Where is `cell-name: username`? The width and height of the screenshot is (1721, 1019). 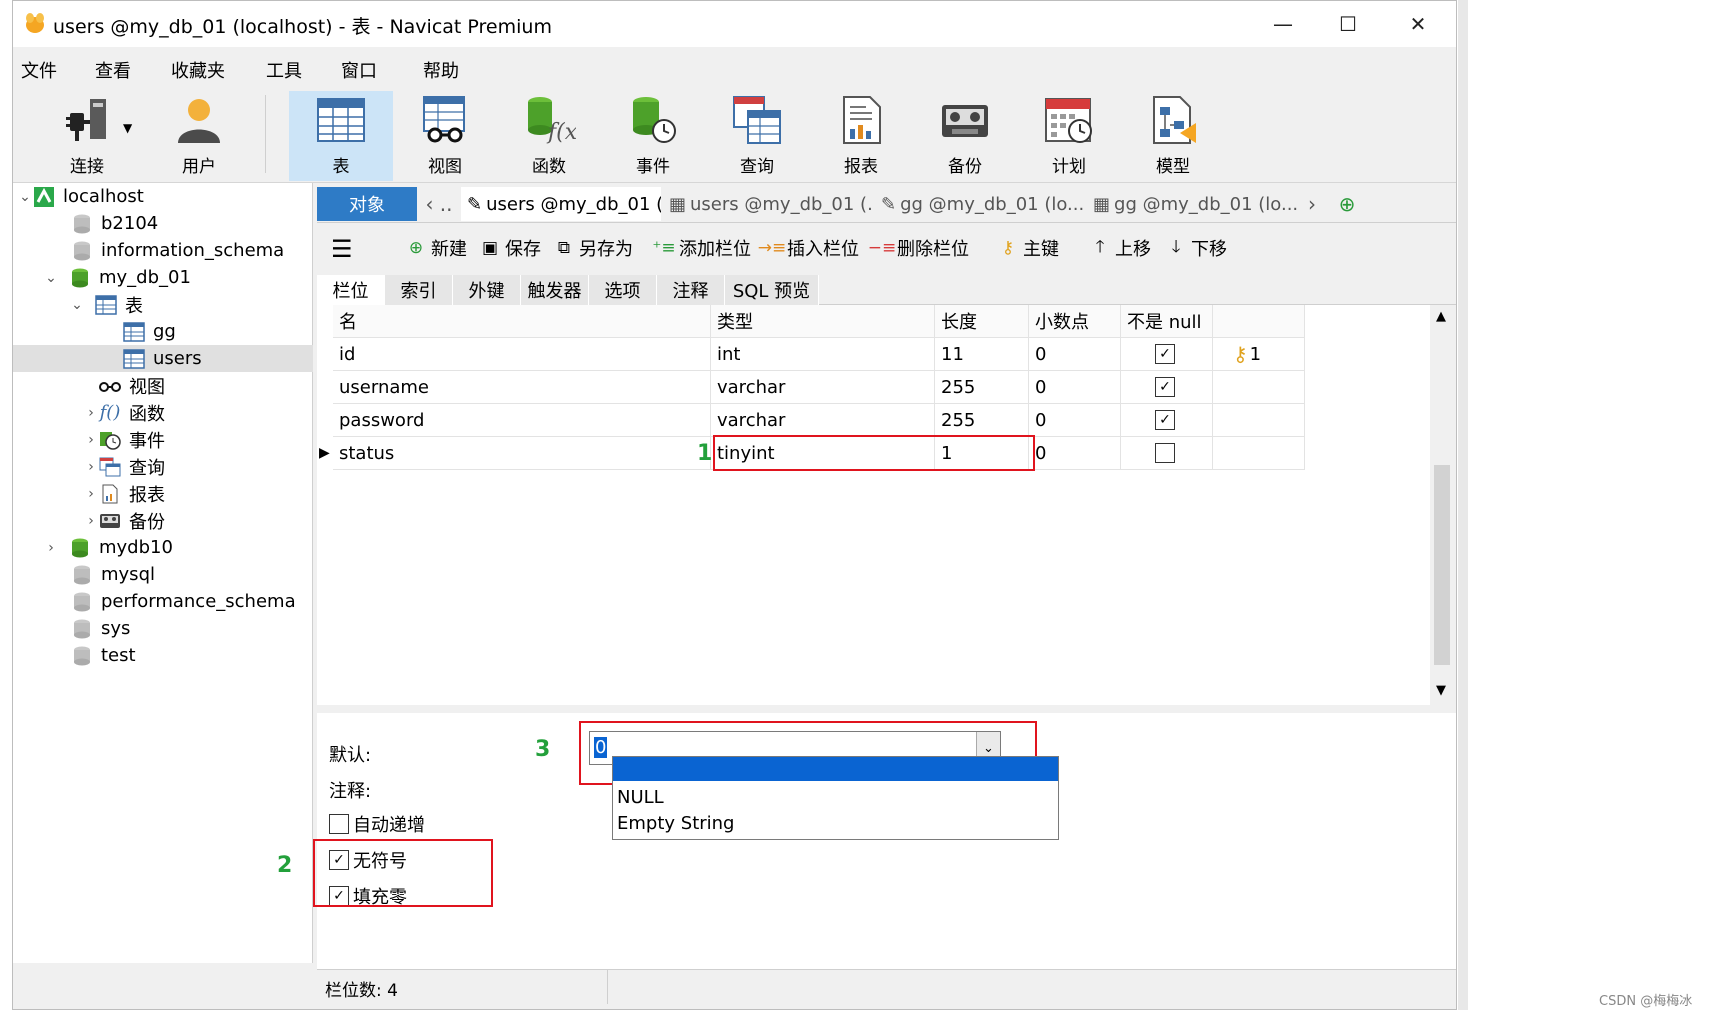 cell-name: username is located at coordinates (522, 387).